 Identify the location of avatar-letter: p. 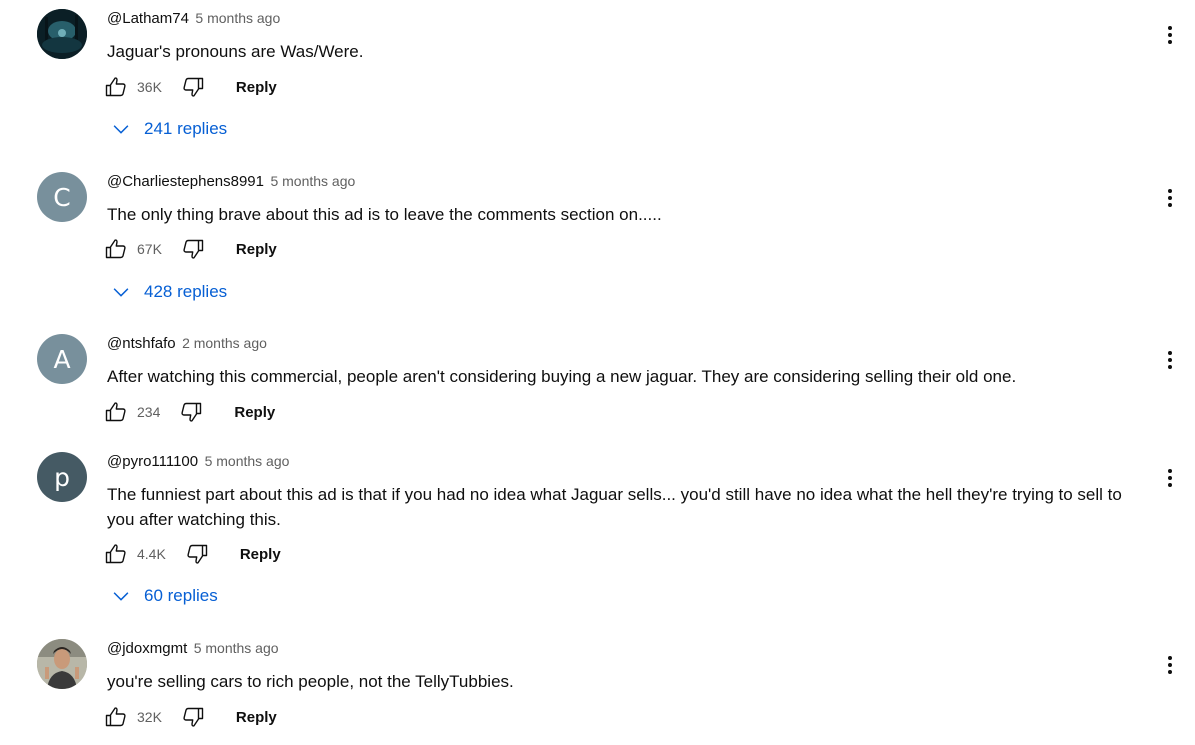
(62, 477).